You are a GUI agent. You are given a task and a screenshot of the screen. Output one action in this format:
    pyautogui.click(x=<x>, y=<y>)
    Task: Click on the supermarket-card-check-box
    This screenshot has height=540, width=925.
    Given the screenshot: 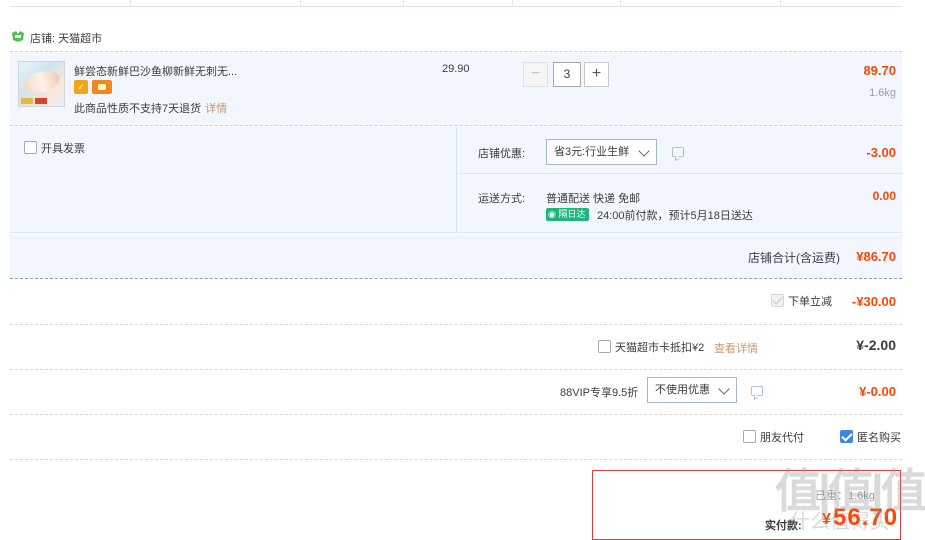 What is the action you would take?
    pyautogui.click(x=604, y=346)
    